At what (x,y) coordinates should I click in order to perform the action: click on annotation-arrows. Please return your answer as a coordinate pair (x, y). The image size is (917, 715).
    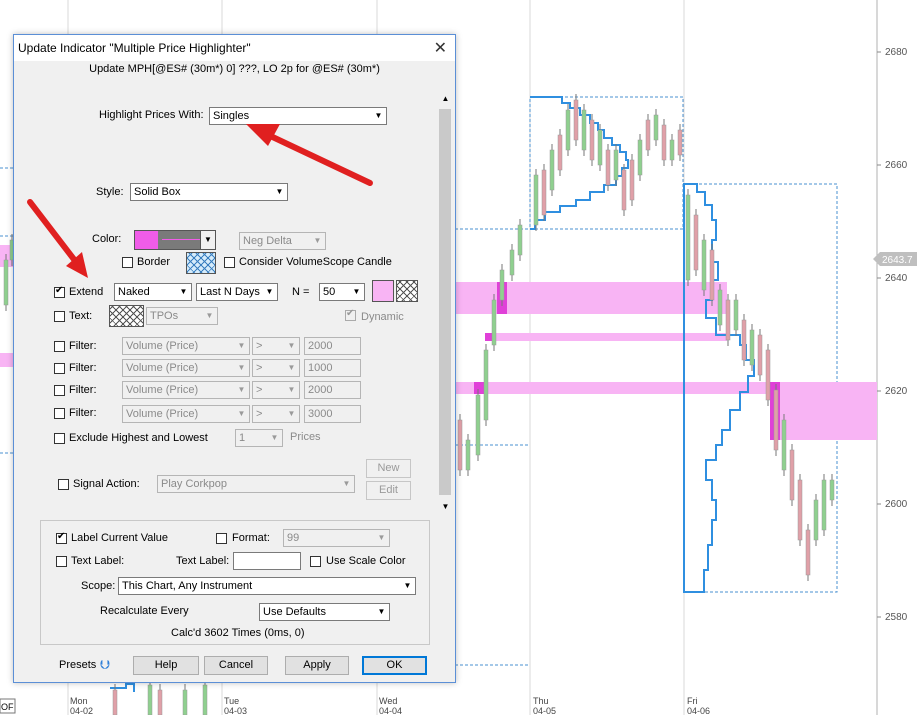
    Looking at the image, I should click on (200, 201).